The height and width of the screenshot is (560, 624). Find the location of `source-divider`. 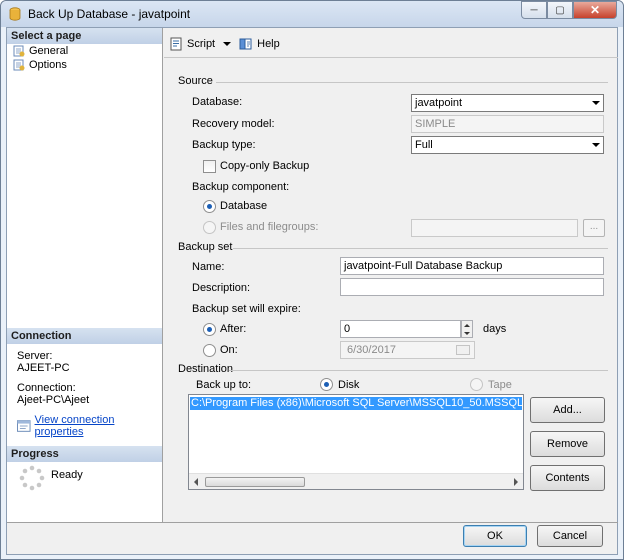

source-divider is located at coordinates (412, 82).